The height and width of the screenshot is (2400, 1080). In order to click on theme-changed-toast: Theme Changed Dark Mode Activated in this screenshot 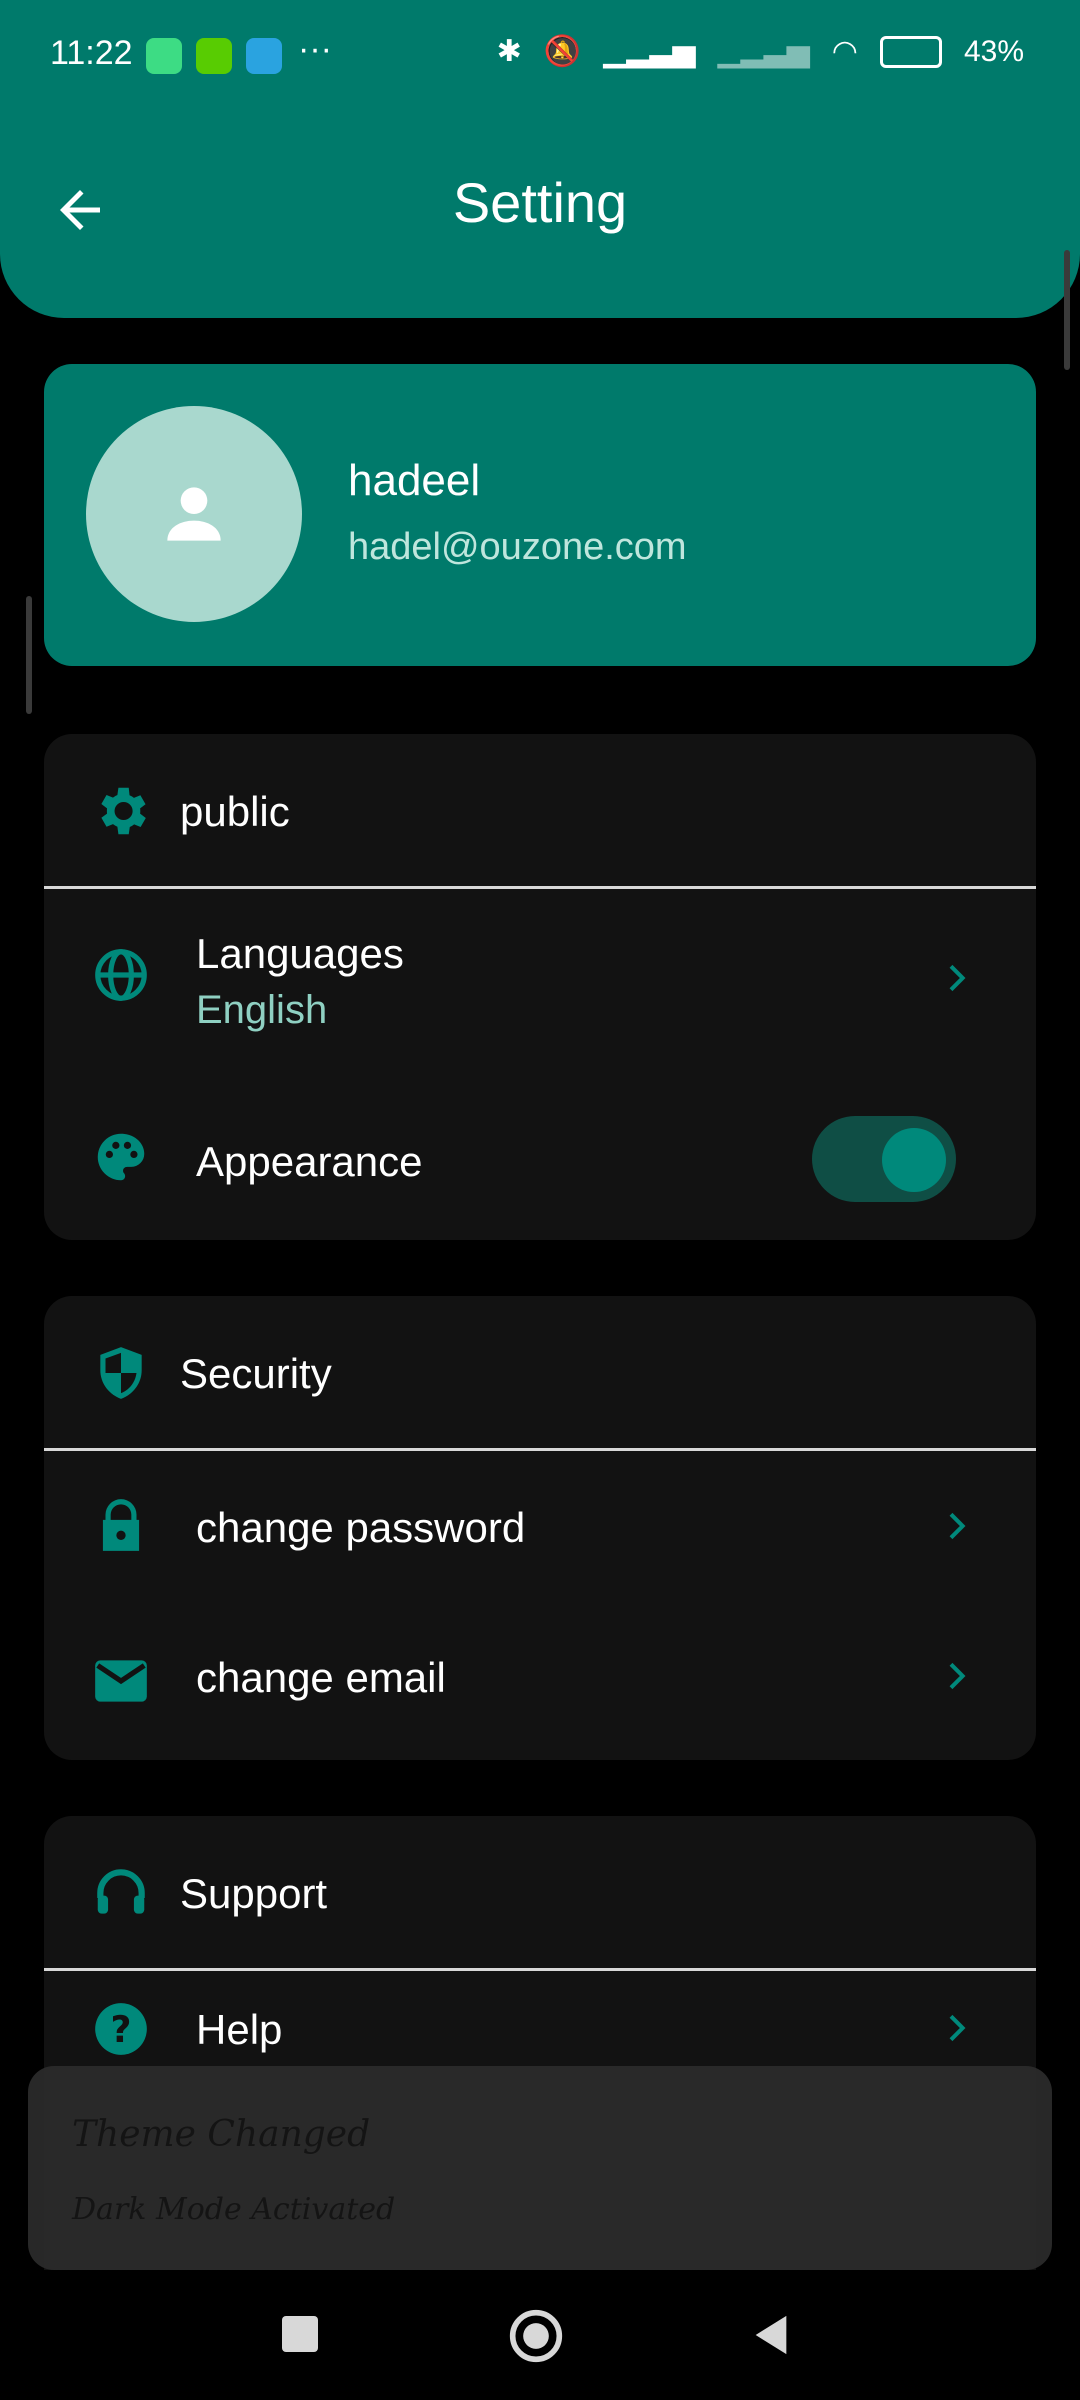, I will do `click(540, 2168)`.